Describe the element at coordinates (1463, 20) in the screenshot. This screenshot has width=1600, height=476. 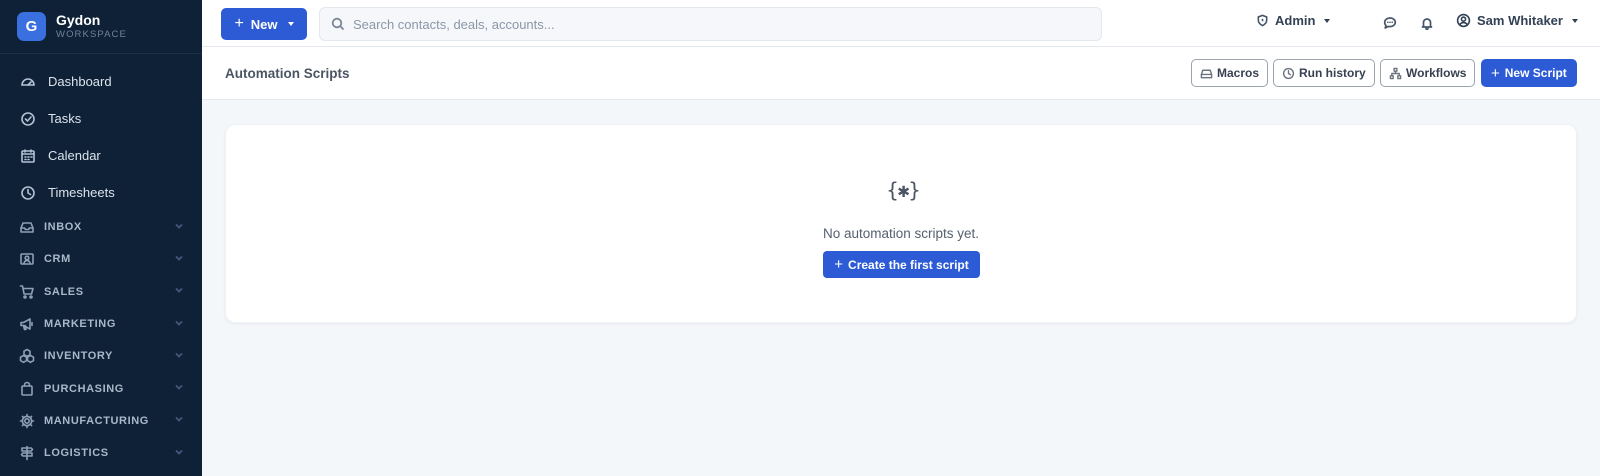
I see `user-avatar-icon` at that location.